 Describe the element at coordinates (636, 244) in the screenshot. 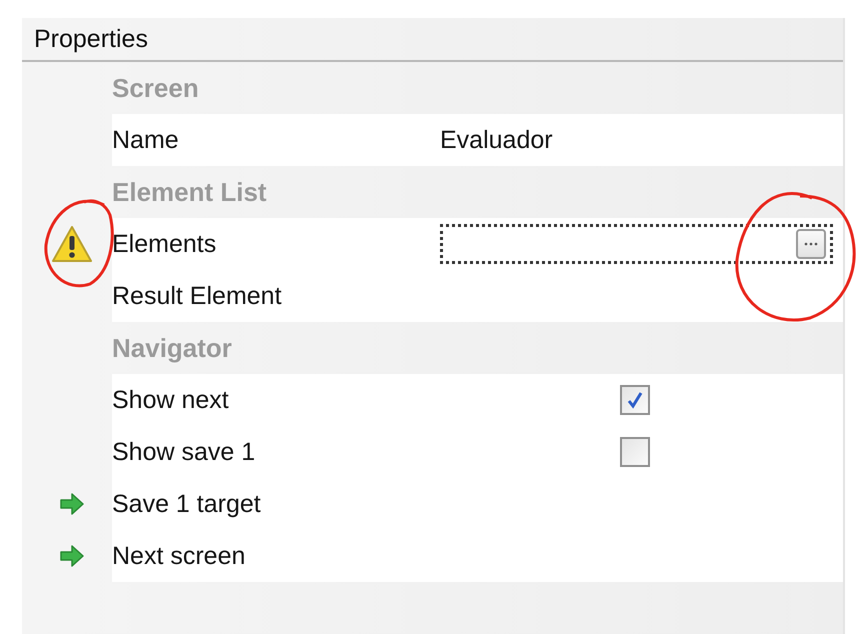

I see `value-field` at that location.